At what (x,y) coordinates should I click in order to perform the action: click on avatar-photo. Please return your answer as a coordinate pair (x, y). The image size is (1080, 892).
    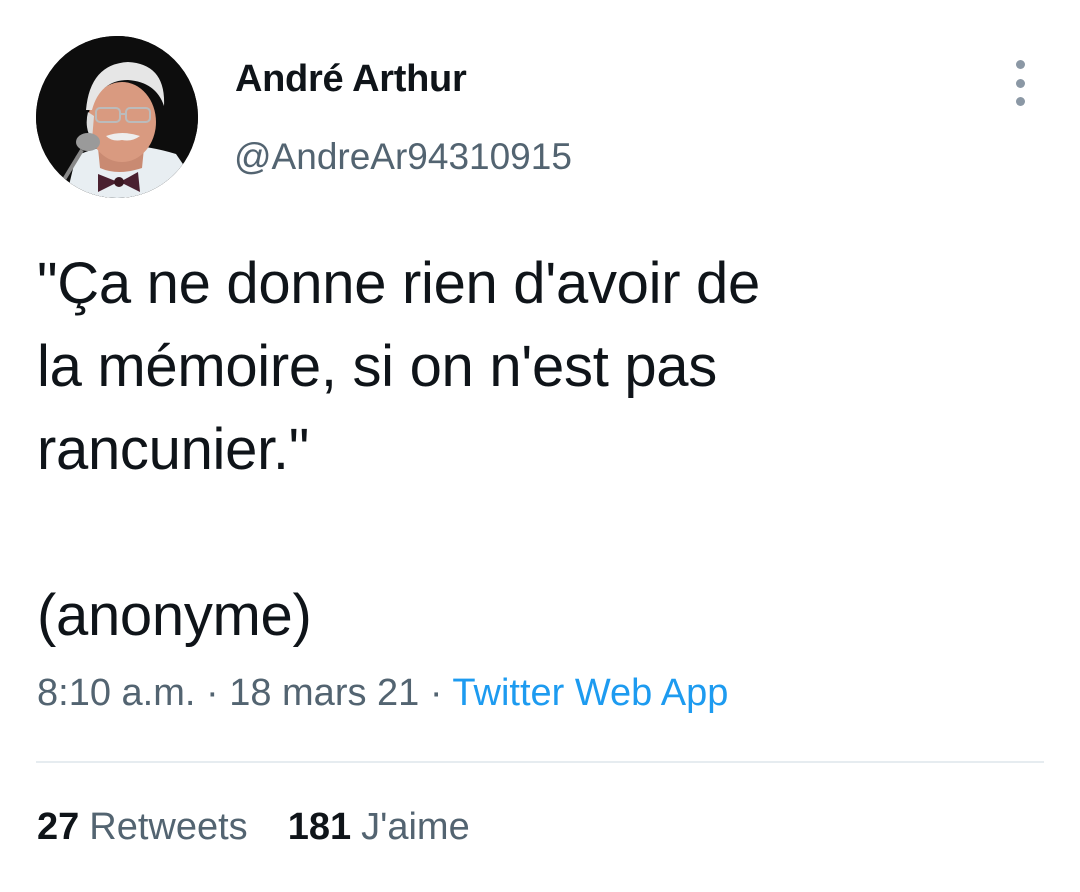
    Looking at the image, I should click on (117, 117).